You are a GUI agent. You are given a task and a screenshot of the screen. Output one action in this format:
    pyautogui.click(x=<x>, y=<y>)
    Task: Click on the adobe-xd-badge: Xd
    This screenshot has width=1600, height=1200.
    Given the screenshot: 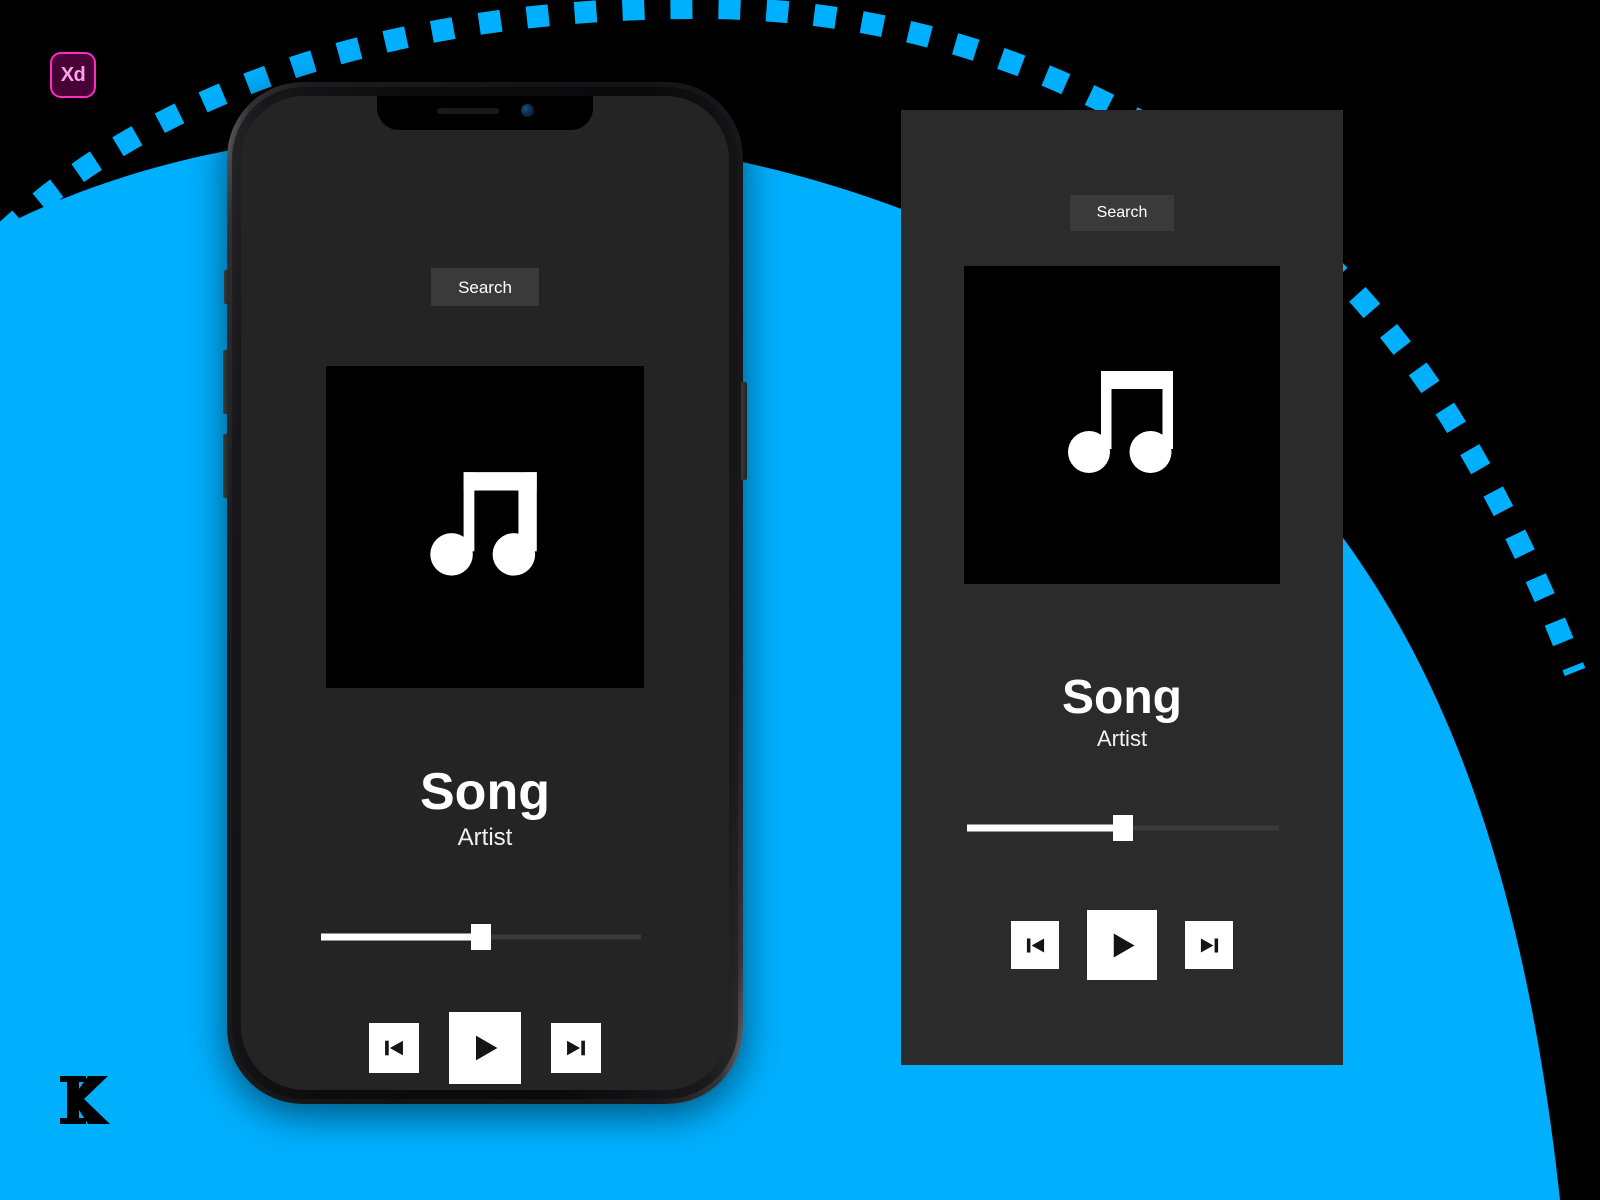 What is the action you would take?
    pyautogui.click(x=73, y=75)
    